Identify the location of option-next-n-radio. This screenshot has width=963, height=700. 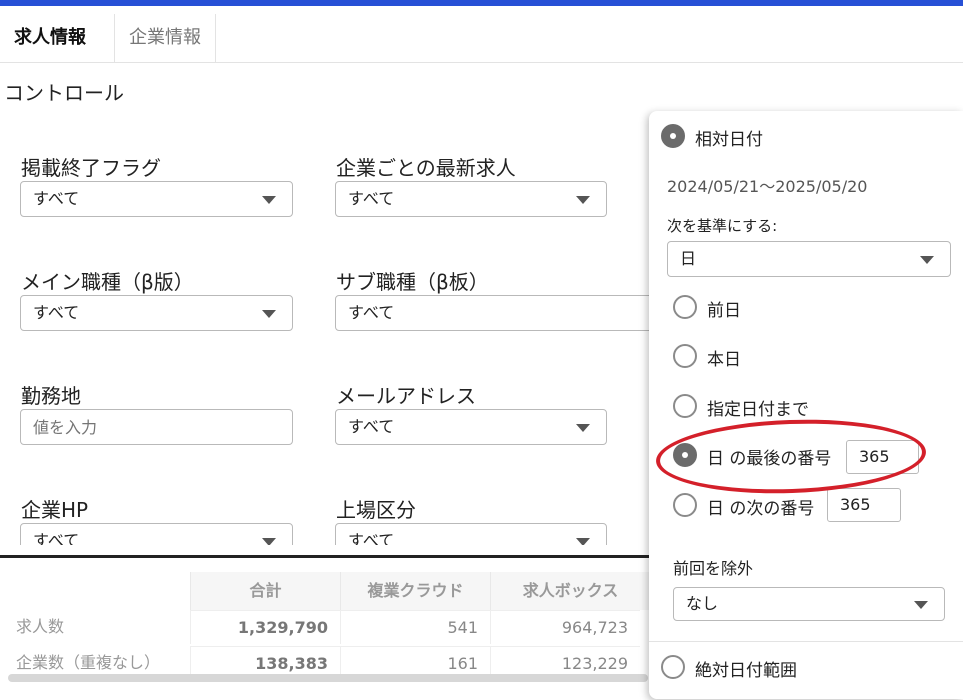
(685, 505).